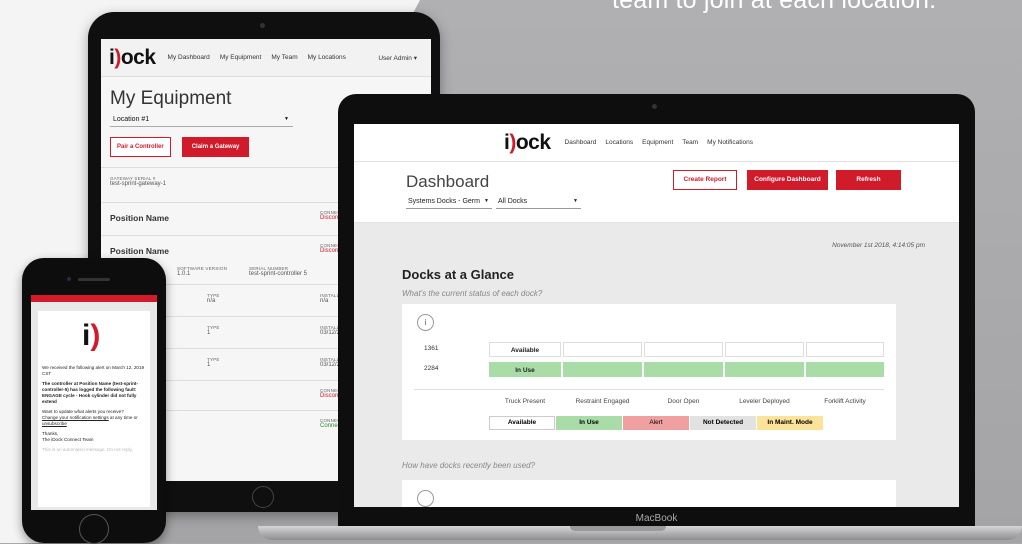 The image size is (1022, 544). Describe the element at coordinates (640, 533) in the screenshot. I see `laptop-base` at that location.